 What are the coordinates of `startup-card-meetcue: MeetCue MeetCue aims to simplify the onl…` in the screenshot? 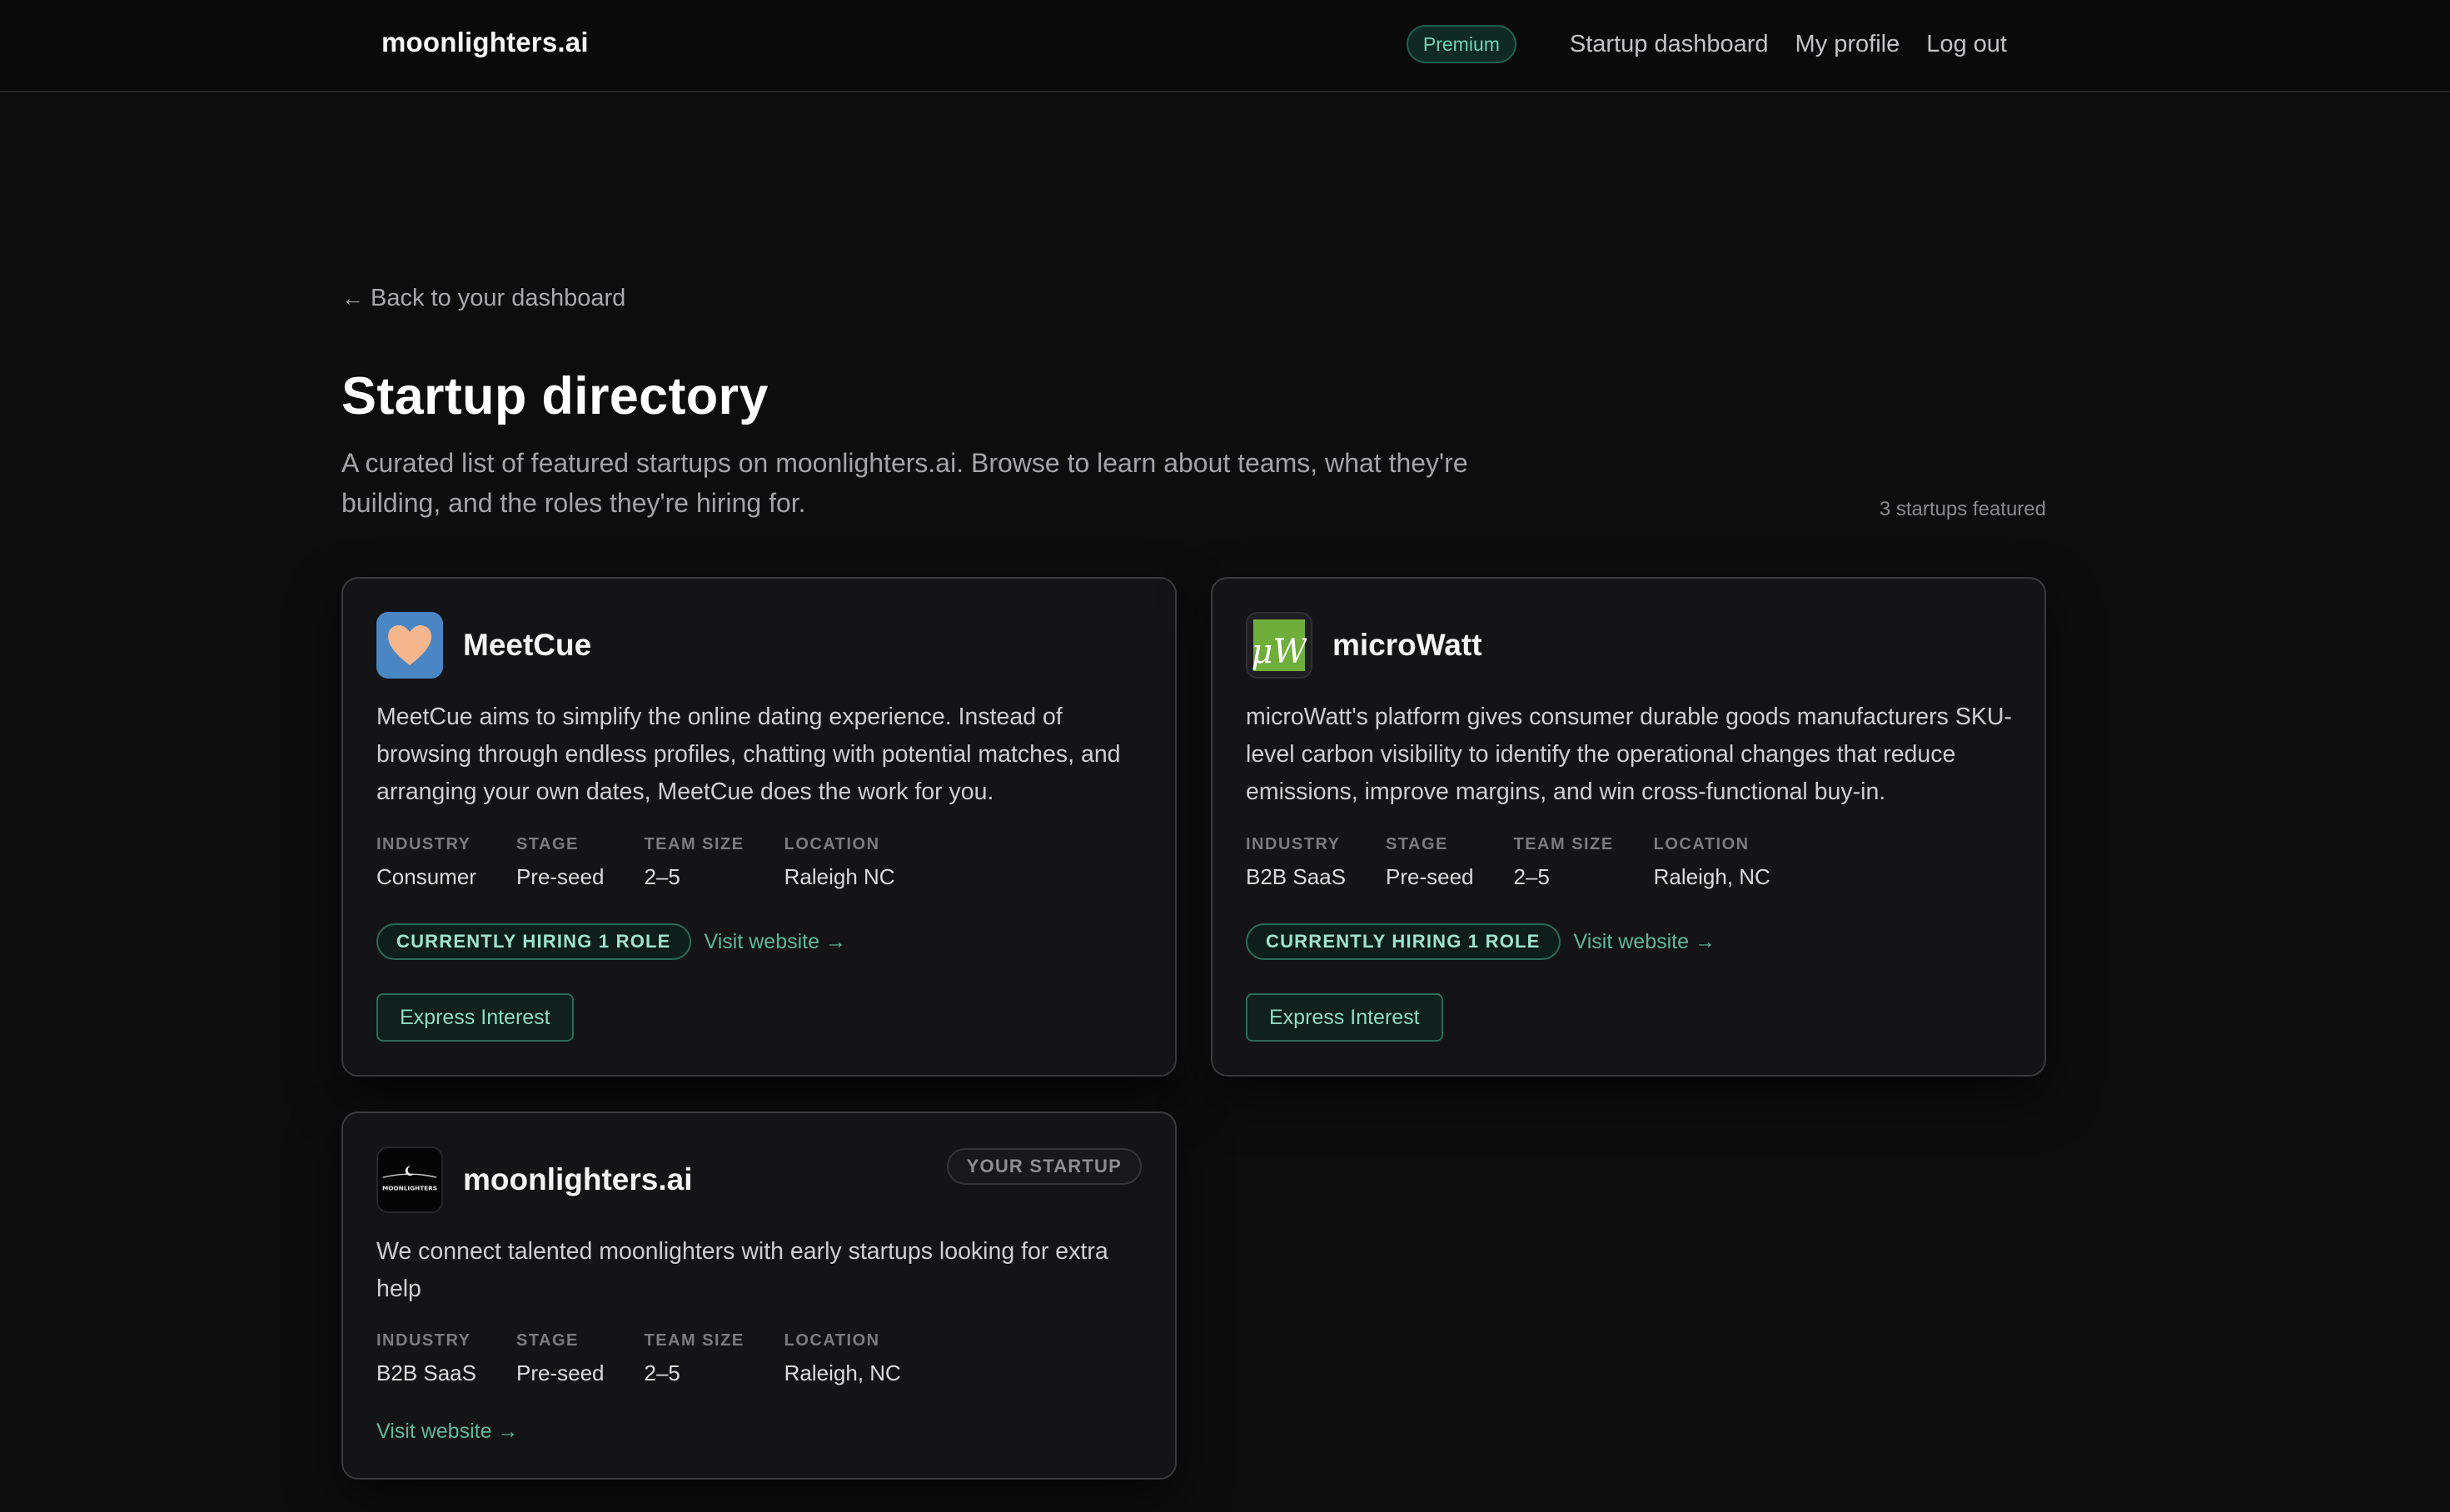 It's located at (759, 827).